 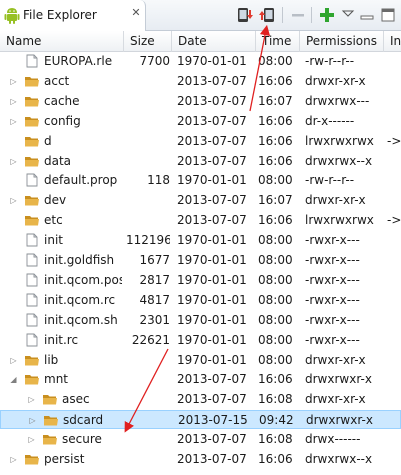 I want to click on table-row: ▷ secure 2013-07-07 16:08 drwx------, so click(x=200, y=439).